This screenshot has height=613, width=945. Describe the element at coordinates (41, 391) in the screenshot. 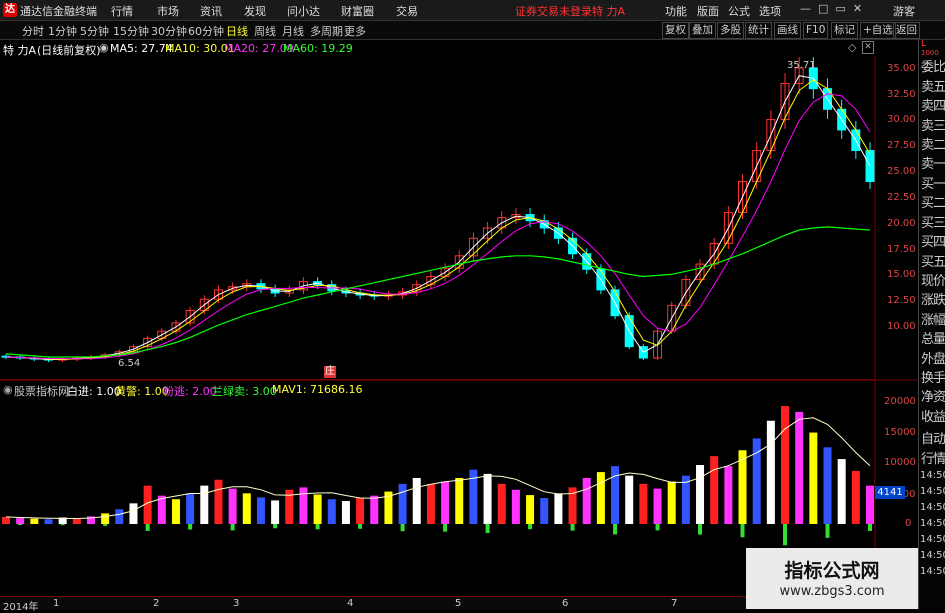

I see `indicator-name: 股票指标网` at that location.